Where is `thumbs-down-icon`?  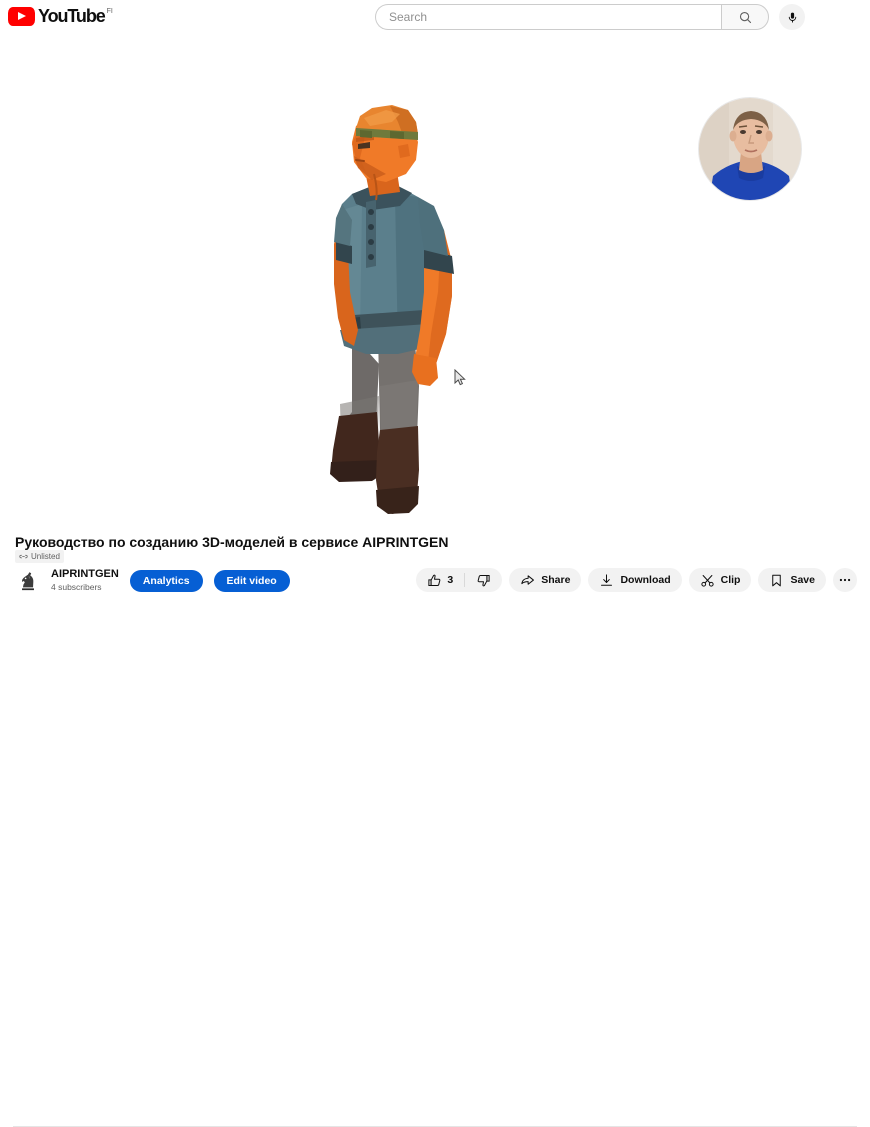 thumbs-down-icon is located at coordinates (483, 580).